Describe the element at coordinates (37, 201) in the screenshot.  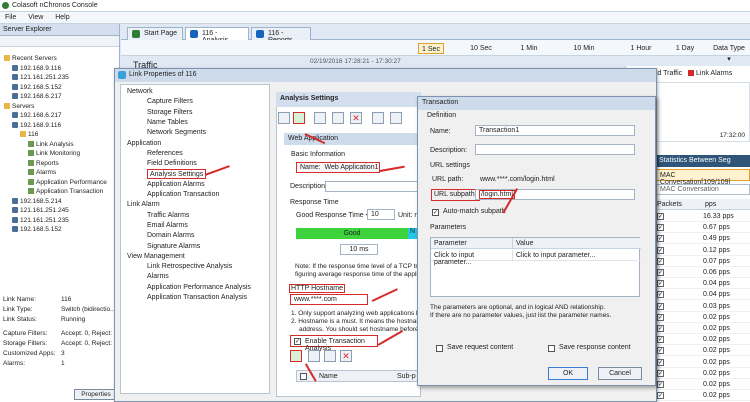
I see `tree-item: 192.168.5.214` at that location.